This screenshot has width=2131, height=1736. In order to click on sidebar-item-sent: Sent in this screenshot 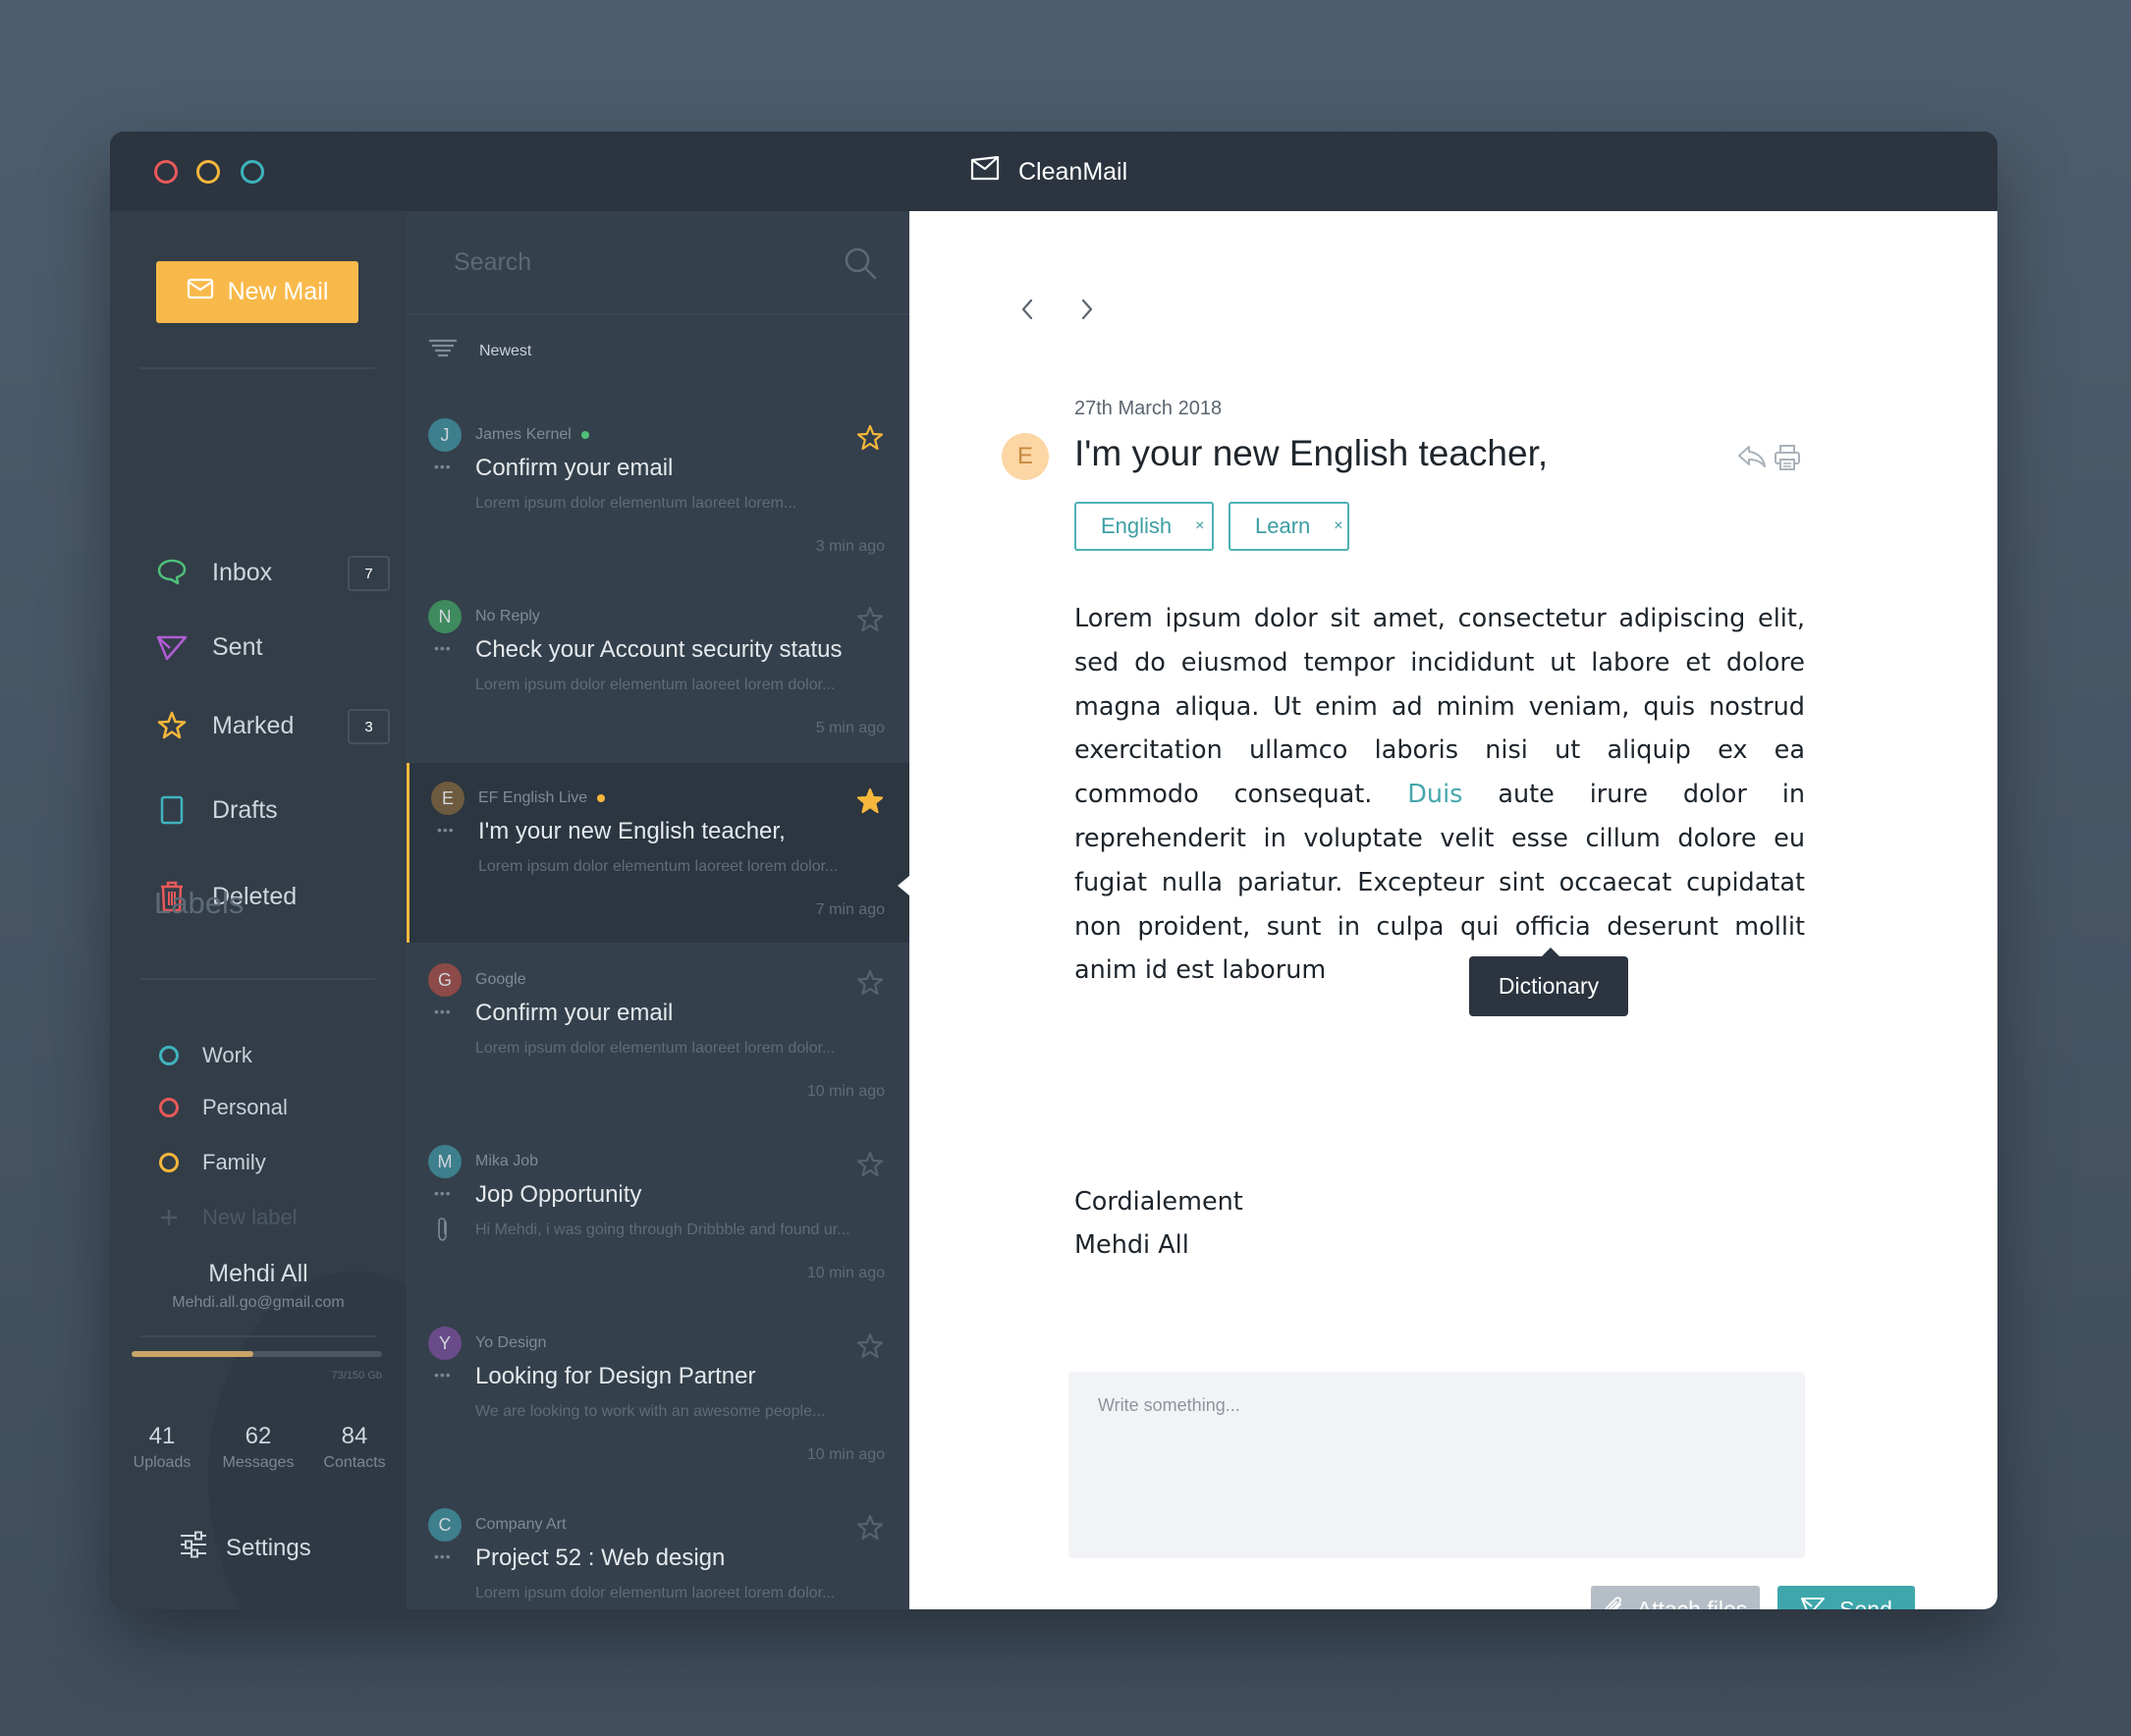, I will do `click(272, 647)`.